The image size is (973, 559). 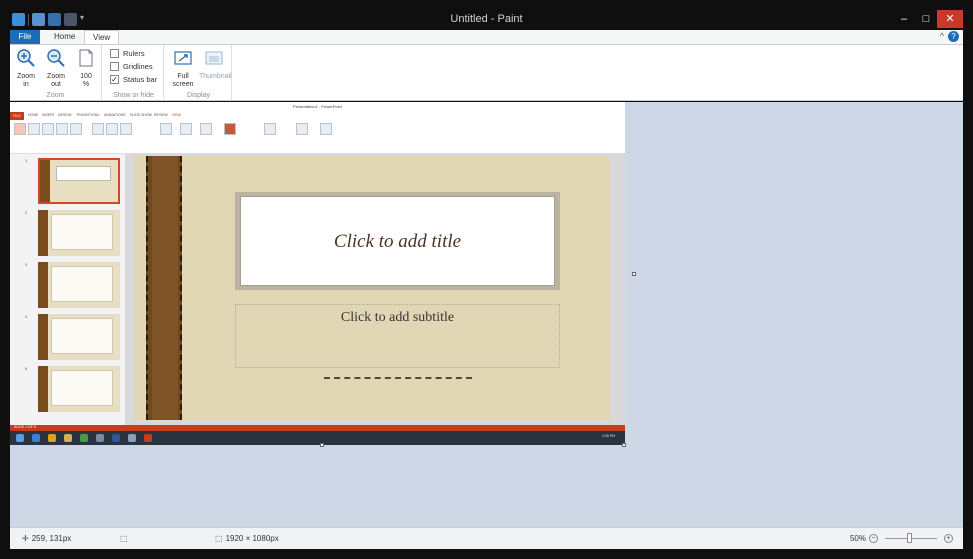 I want to click on embedded-notes-master-icon, so click(x=126, y=129).